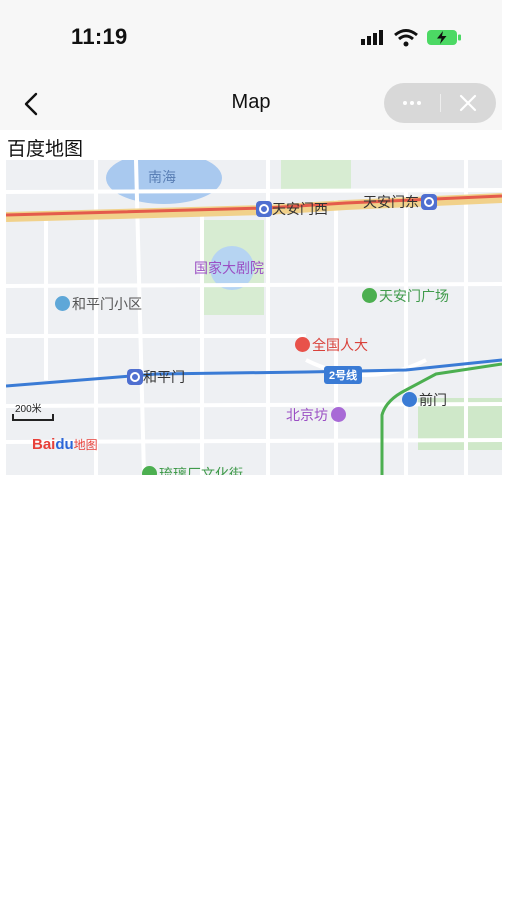 This screenshot has height=900, width=507. What do you see at coordinates (45, 149) in the screenshot?
I see `map-heading: 百度地图` at bounding box center [45, 149].